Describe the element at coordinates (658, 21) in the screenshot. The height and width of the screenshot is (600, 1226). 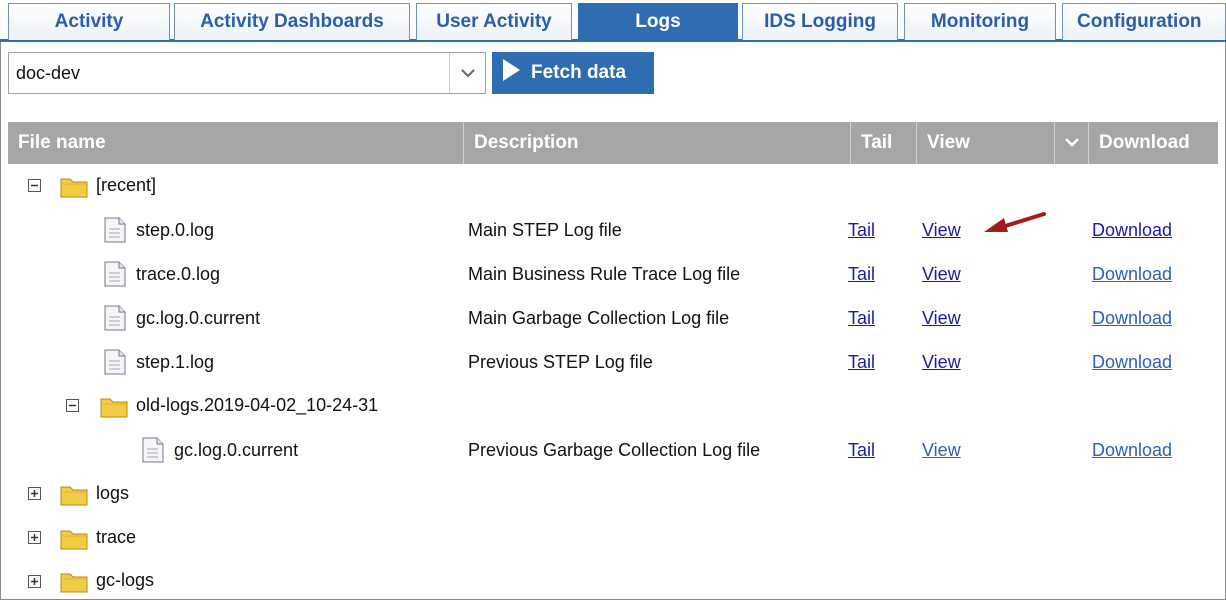
I see `tab-logs: Logs` at that location.